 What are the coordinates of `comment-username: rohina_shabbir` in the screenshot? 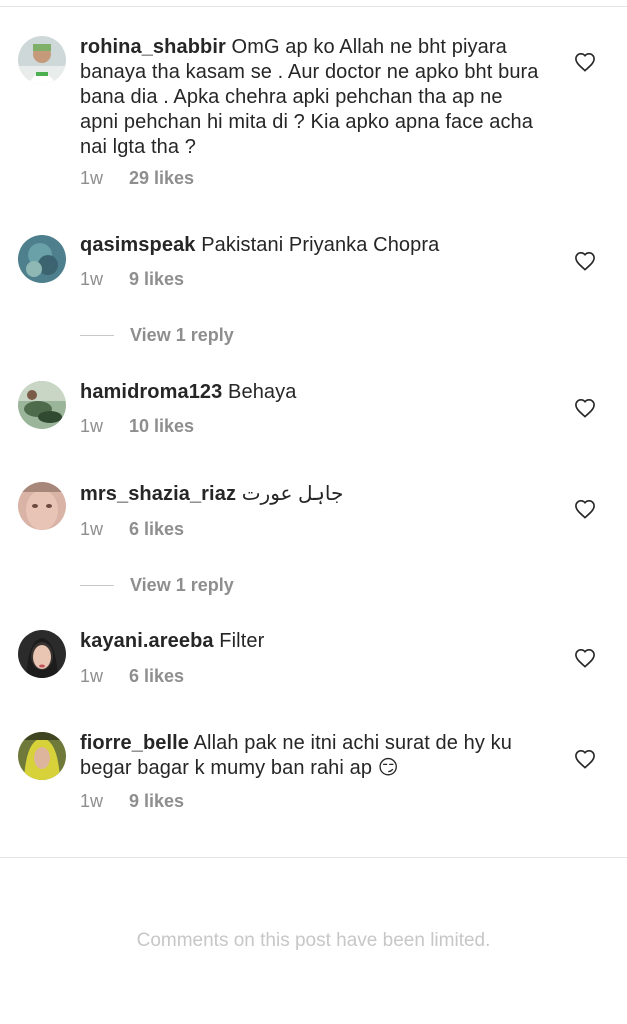 It's located at (153, 47).